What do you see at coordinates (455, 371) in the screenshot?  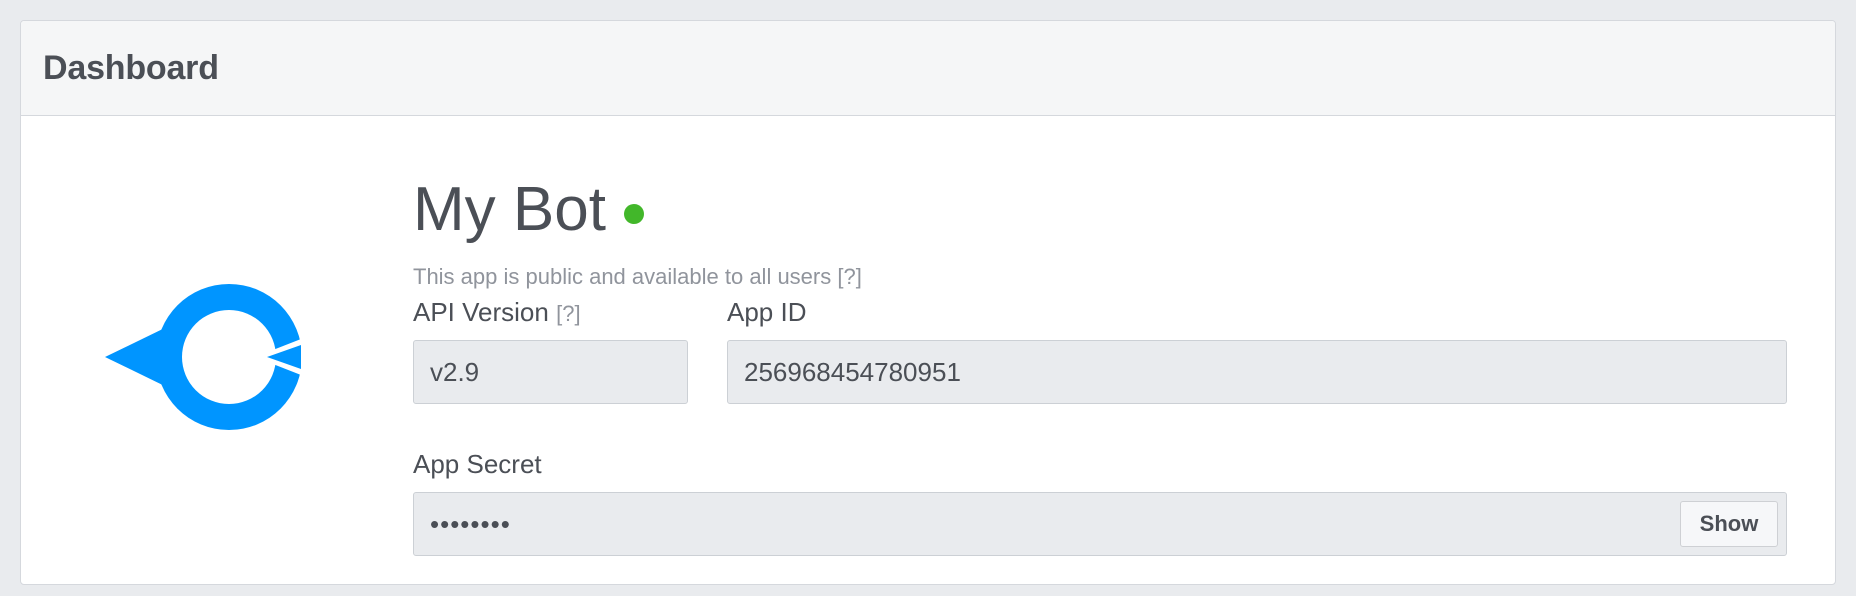 I see `api-version-value: v2.9` at bounding box center [455, 371].